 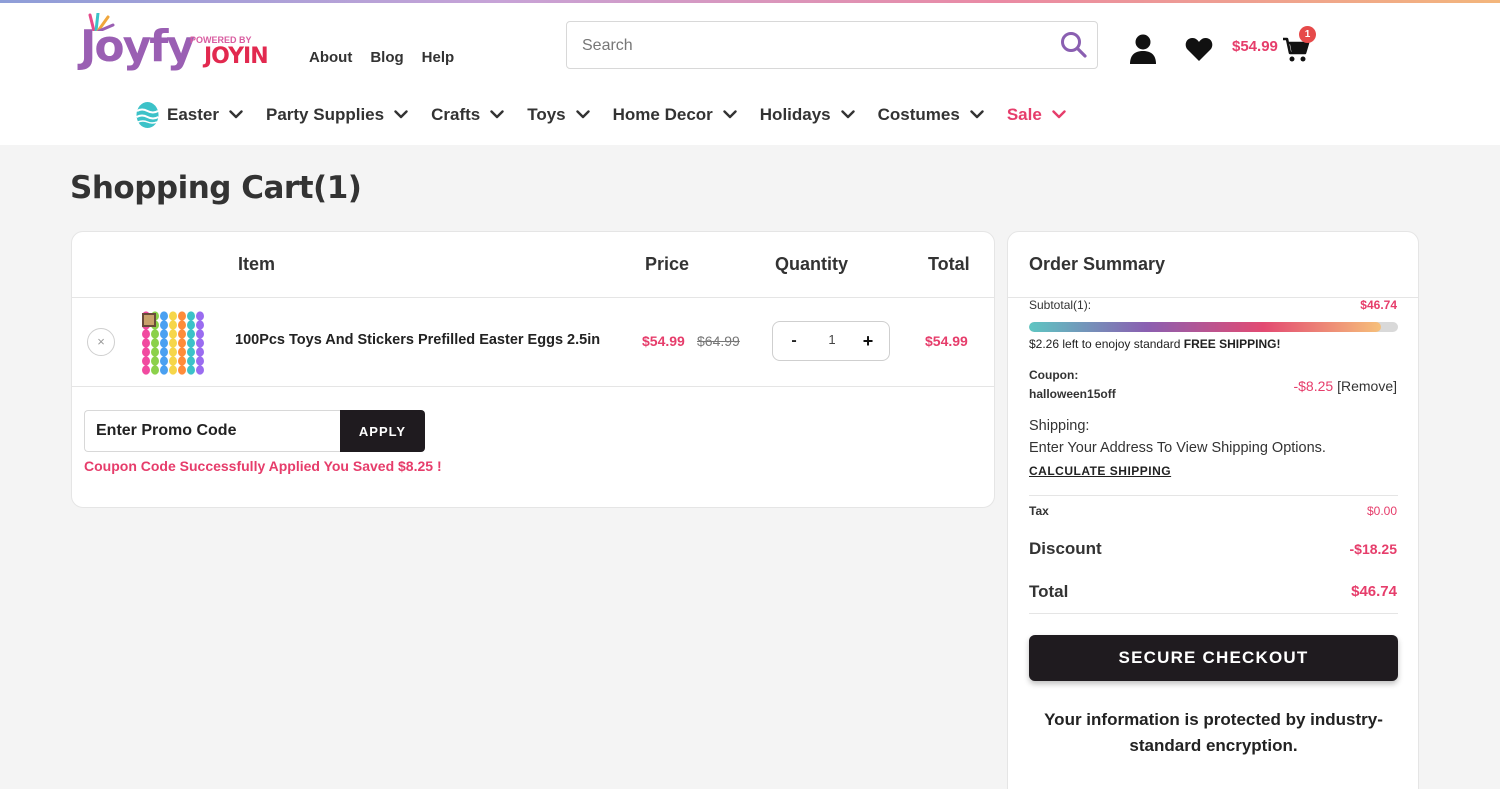 What do you see at coordinates (1378, 305) in the screenshot?
I see `subtotal-value: $46.74` at bounding box center [1378, 305].